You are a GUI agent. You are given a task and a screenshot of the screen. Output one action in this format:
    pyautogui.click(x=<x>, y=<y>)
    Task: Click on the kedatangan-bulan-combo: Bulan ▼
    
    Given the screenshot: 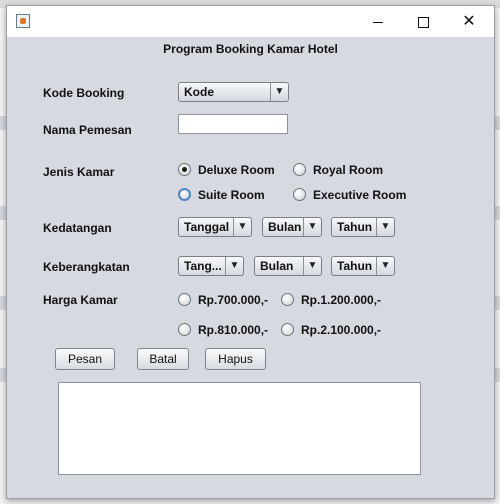 What is the action you would take?
    pyautogui.click(x=292, y=227)
    